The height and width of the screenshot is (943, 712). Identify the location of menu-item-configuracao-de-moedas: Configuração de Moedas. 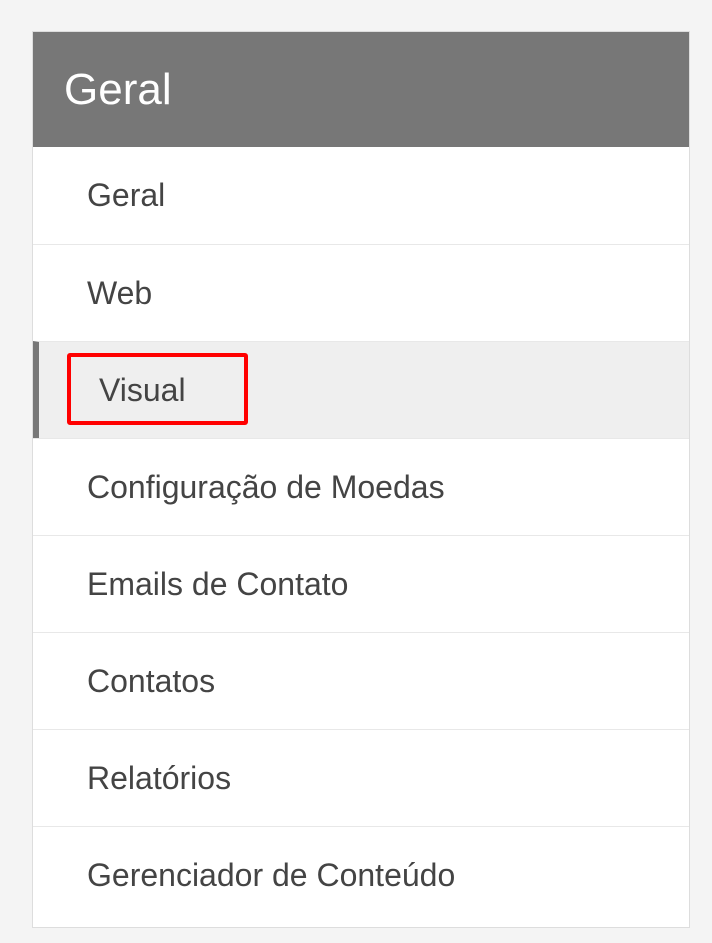
(361, 486).